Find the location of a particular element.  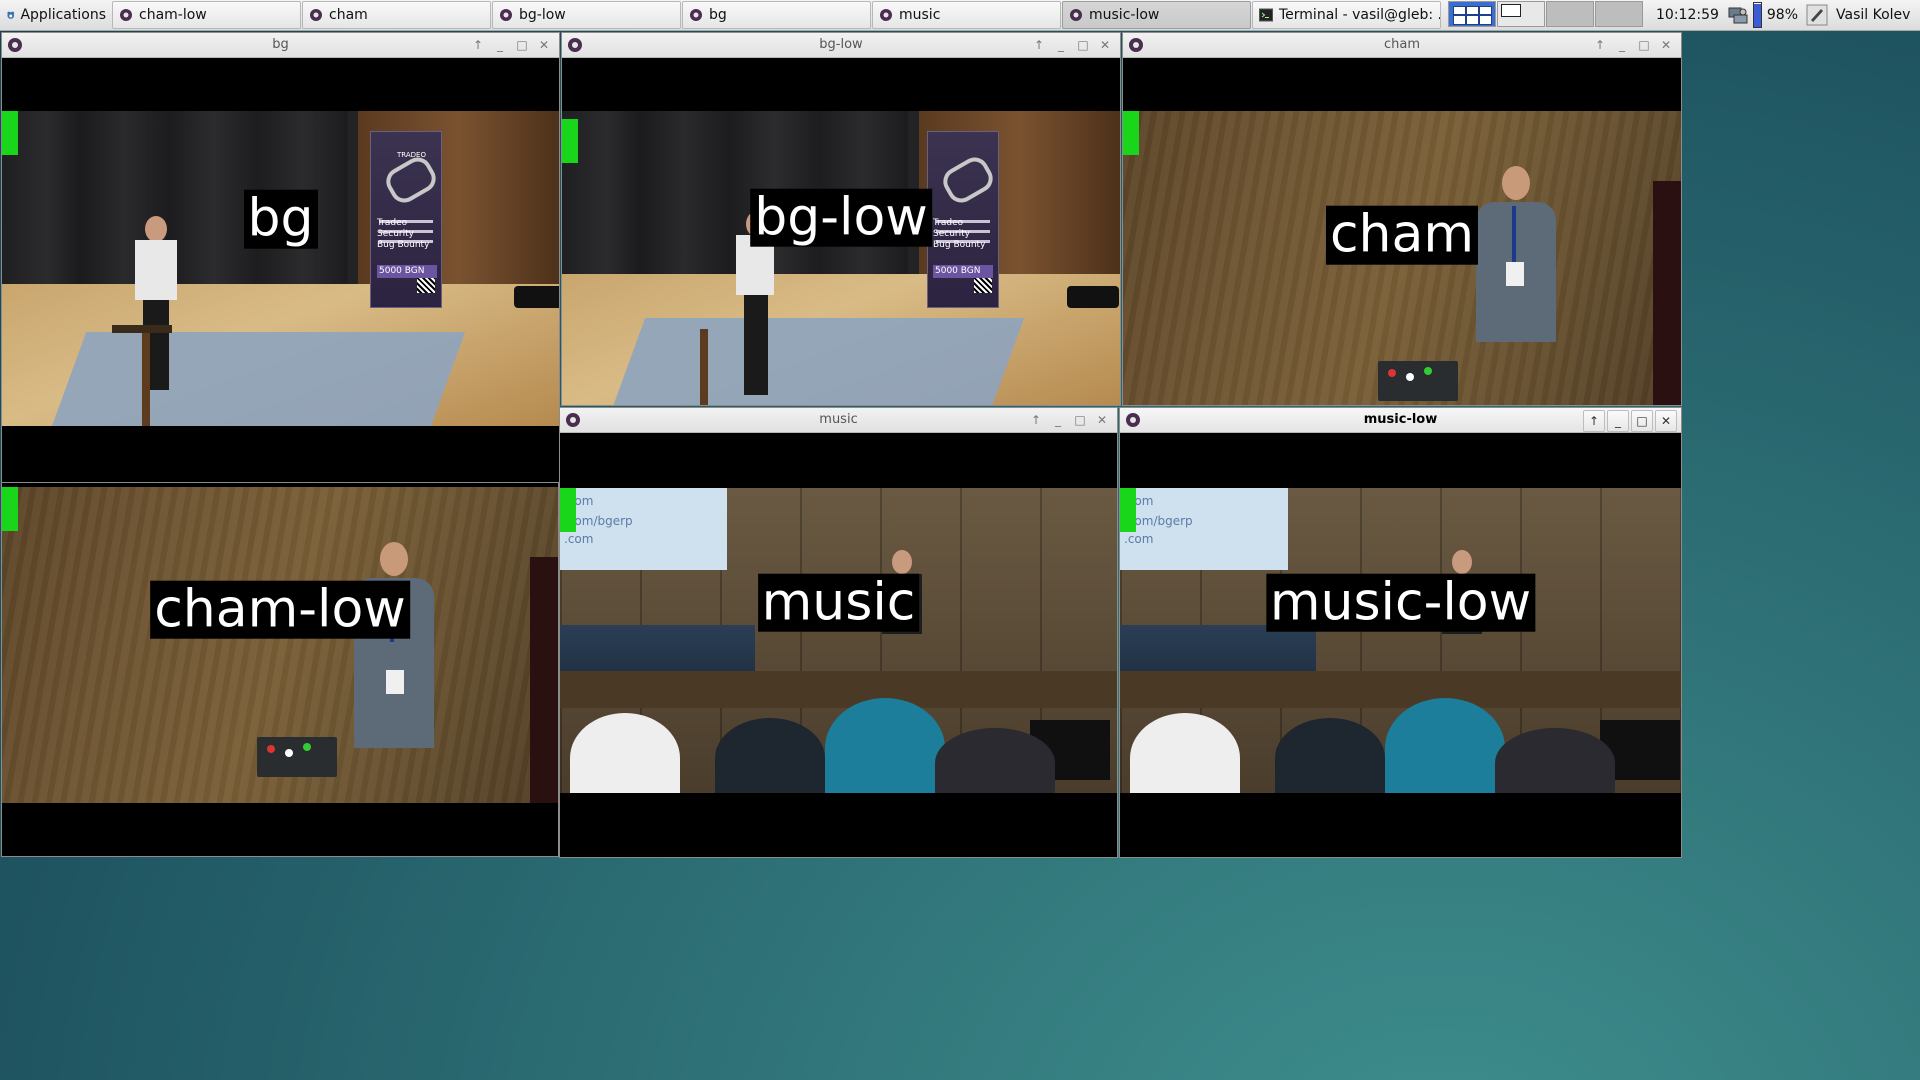

battery-icon is located at coordinates (1757, 15).